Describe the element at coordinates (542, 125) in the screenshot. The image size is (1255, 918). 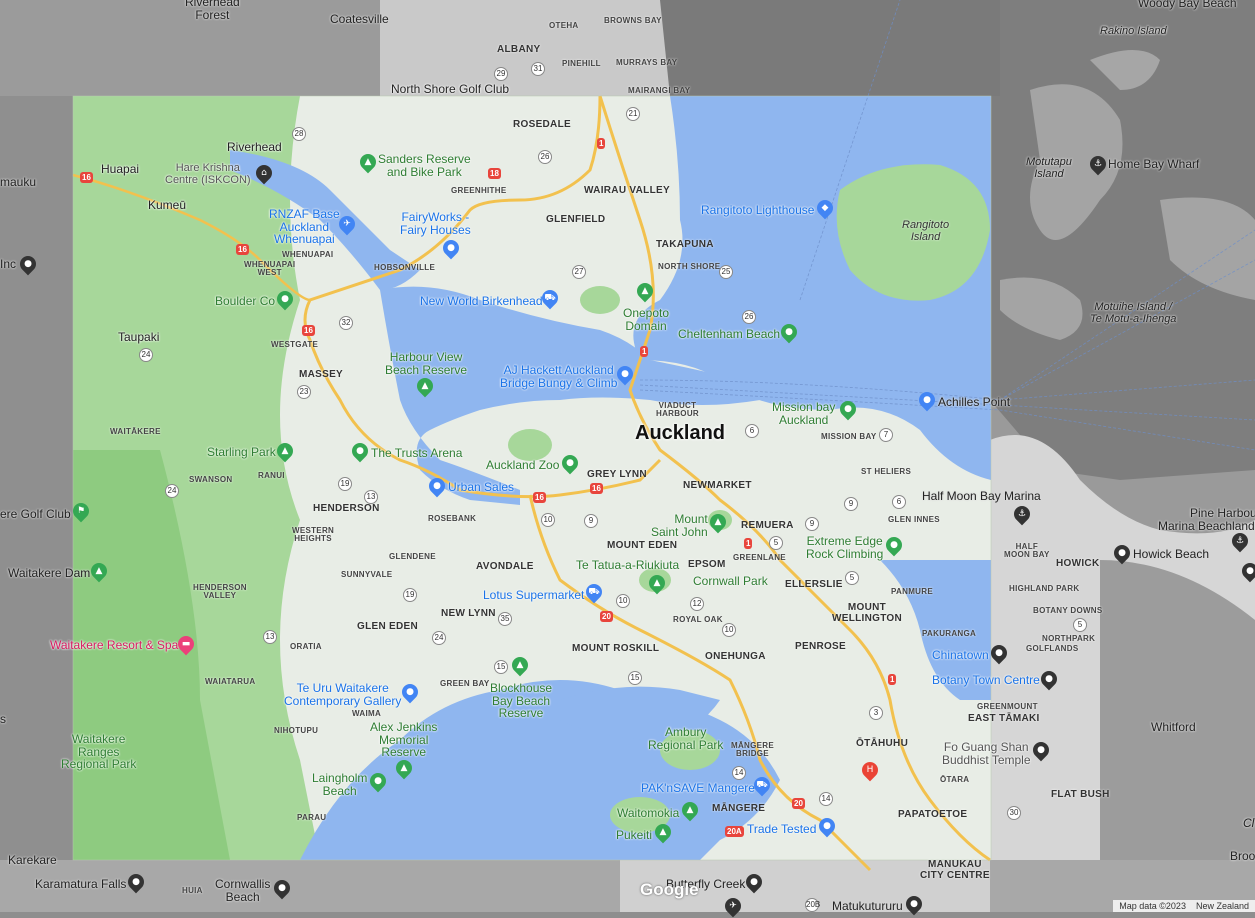
I see `place-rosedale: ROSEDALE` at that location.